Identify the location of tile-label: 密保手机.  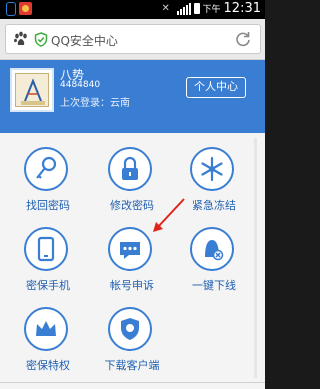
(48, 285).